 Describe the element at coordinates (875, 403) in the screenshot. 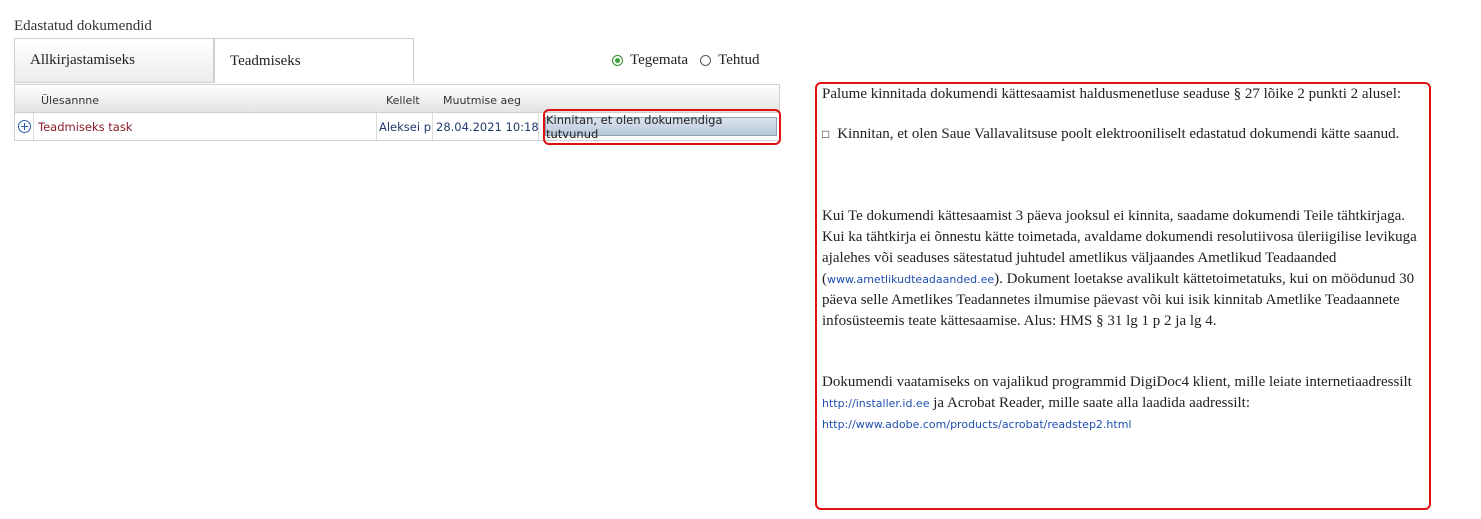

I see `installer-link: http://installer.id.ee` at that location.